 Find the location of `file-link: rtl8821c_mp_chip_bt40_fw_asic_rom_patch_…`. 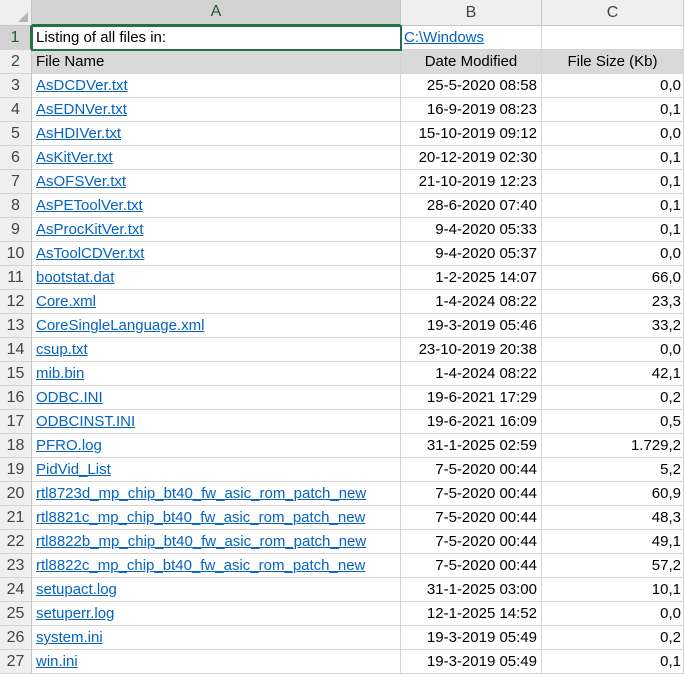

file-link: rtl8821c_mp_chip_bt40_fw_asic_rom_patch_… is located at coordinates (200, 517).